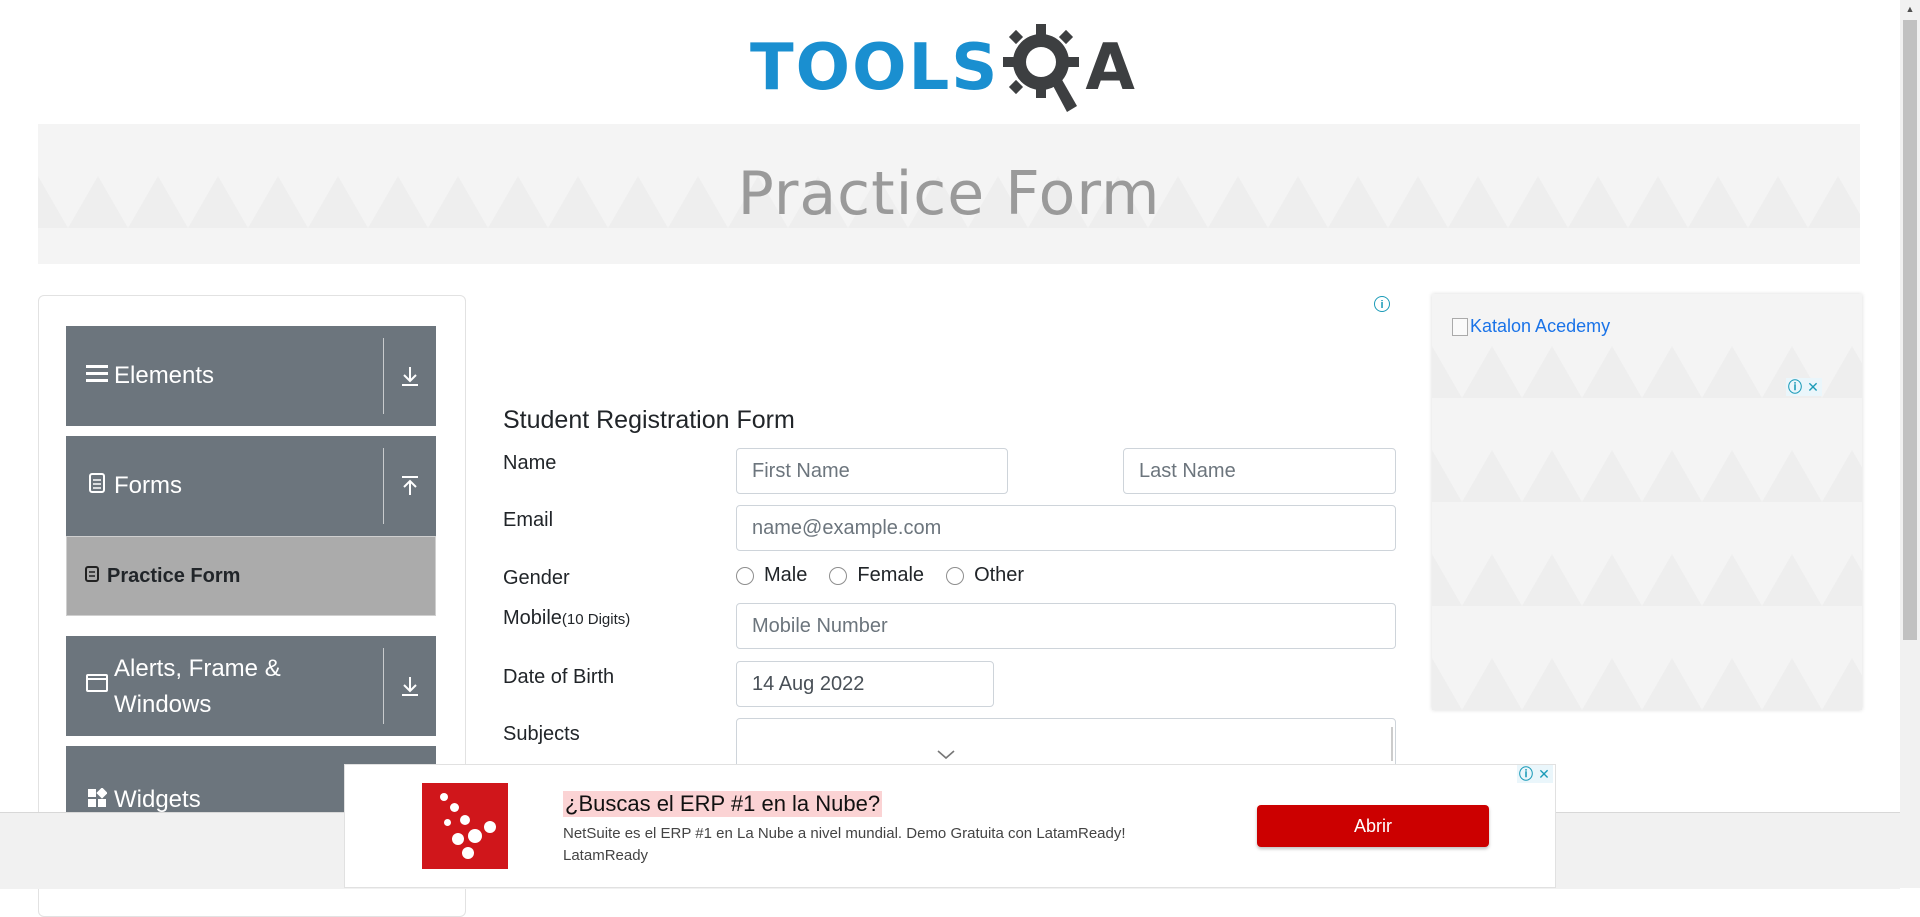  What do you see at coordinates (528, 520) in the screenshot?
I see `email-label: Email` at bounding box center [528, 520].